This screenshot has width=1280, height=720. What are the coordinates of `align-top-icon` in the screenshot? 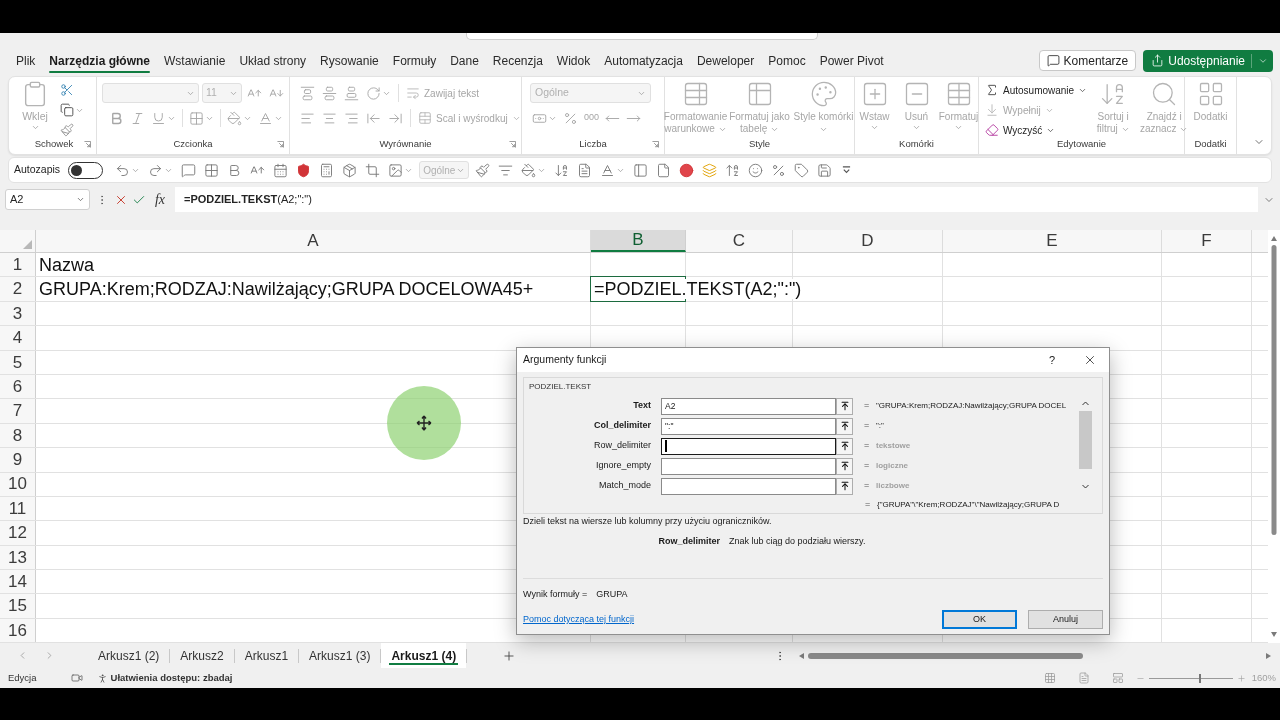 It's located at (307, 93).